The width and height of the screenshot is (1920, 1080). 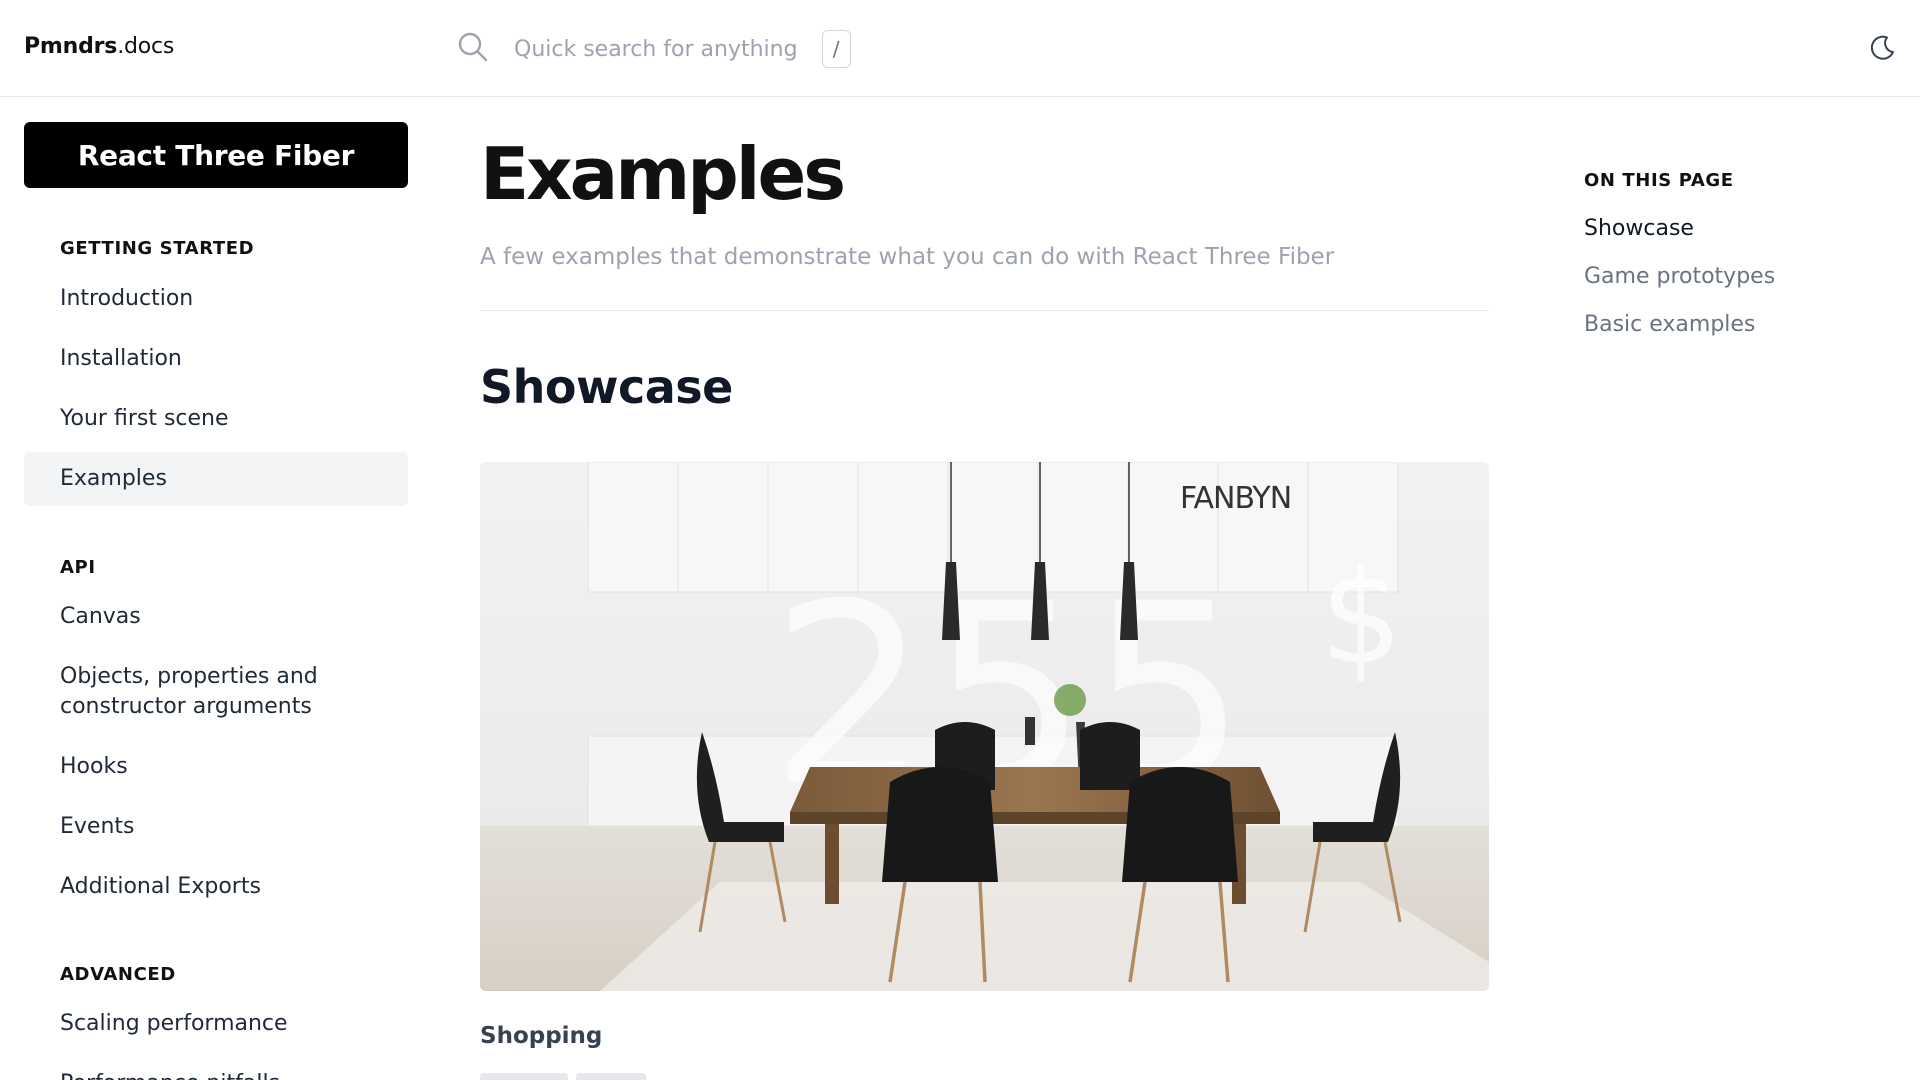 What do you see at coordinates (1659, 180) in the screenshot?
I see `toc-title: ON THIS PAGE` at bounding box center [1659, 180].